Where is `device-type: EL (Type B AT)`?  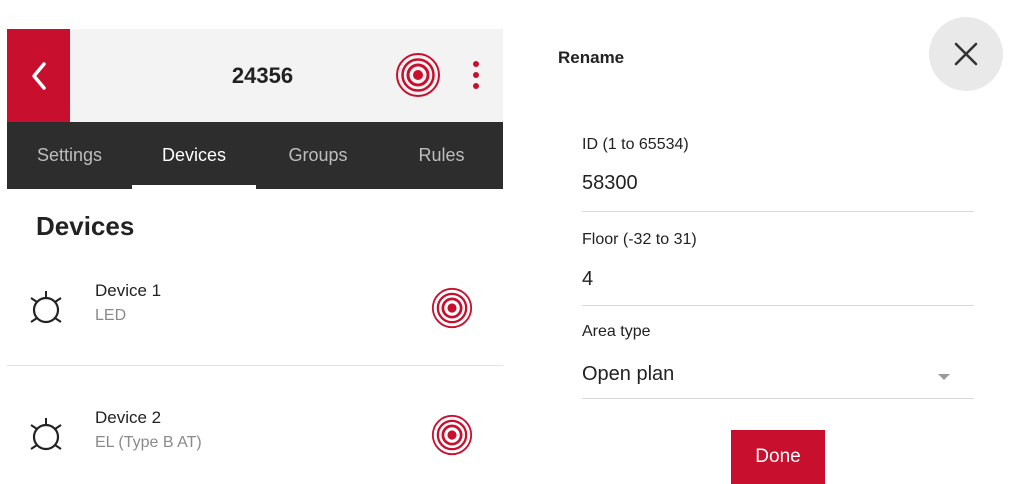
device-type: EL (Type B AT) is located at coordinates (148, 442).